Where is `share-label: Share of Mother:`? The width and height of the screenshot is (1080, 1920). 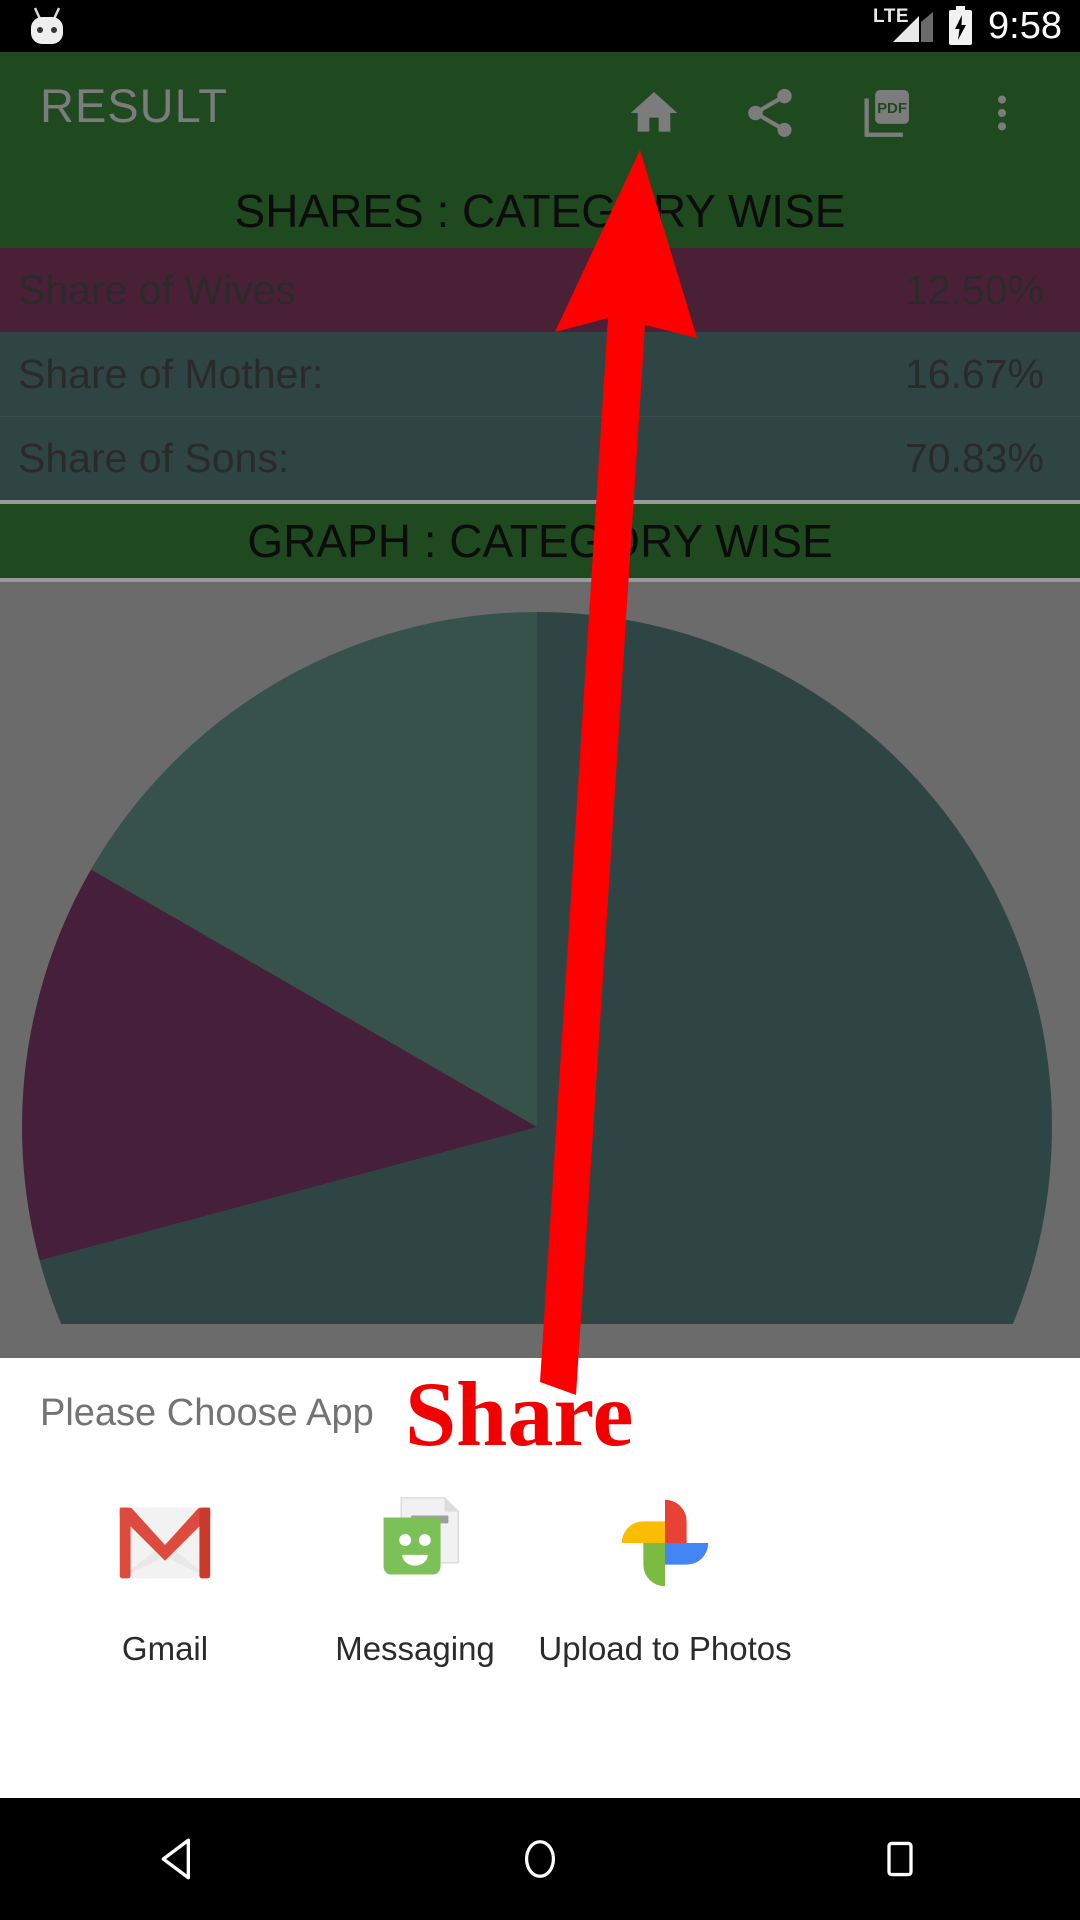
share-label: Share of Mother: is located at coordinates (171, 373).